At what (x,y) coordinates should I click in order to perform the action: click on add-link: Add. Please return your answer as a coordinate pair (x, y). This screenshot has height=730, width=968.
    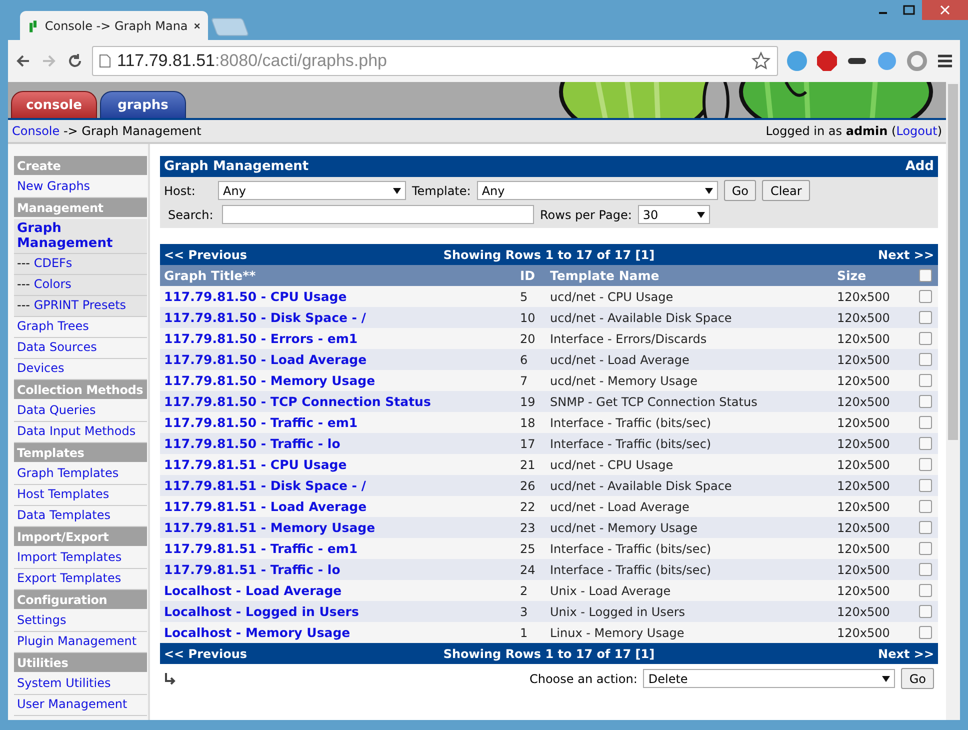
    Looking at the image, I should click on (919, 166).